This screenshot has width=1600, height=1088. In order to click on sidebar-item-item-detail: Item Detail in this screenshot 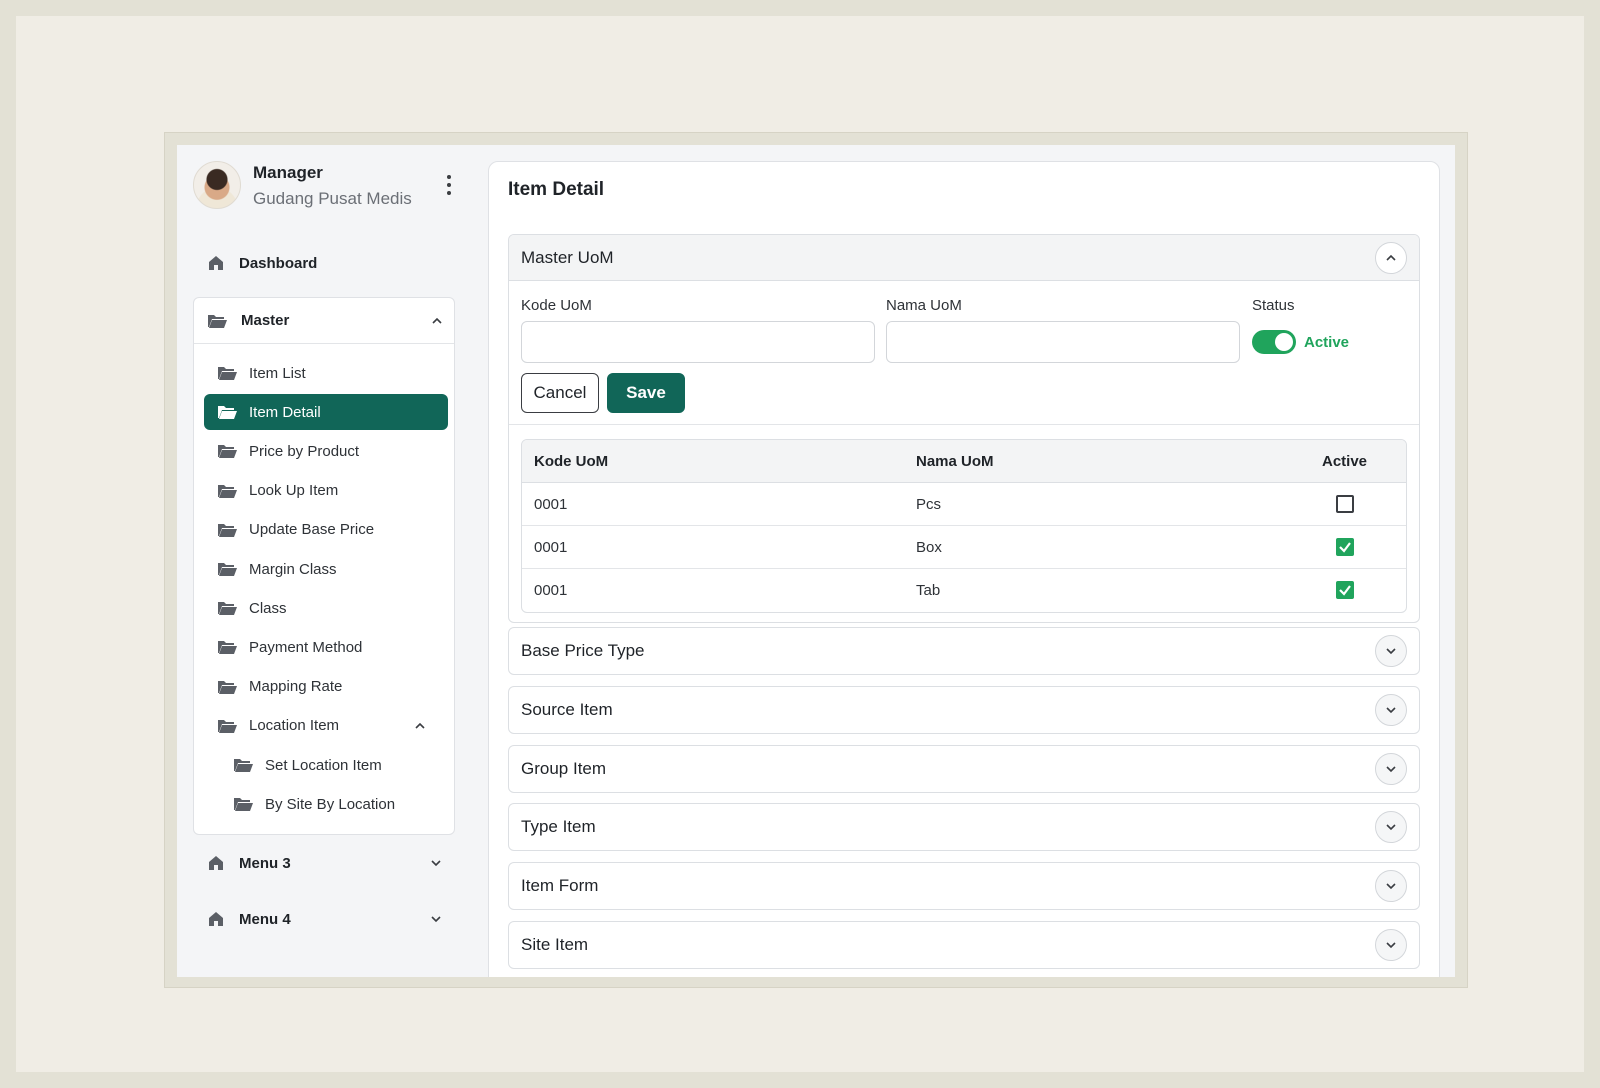, I will do `click(326, 412)`.